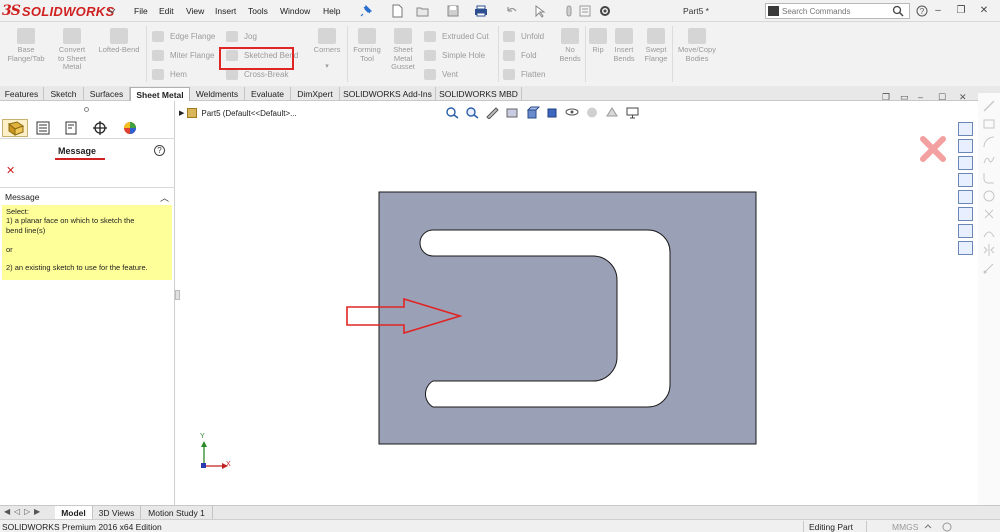 The width and height of the screenshot is (1000, 532). What do you see at coordinates (965, 248) in the screenshot?
I see `recent-documents-icon` at bounding box center [965, 248].